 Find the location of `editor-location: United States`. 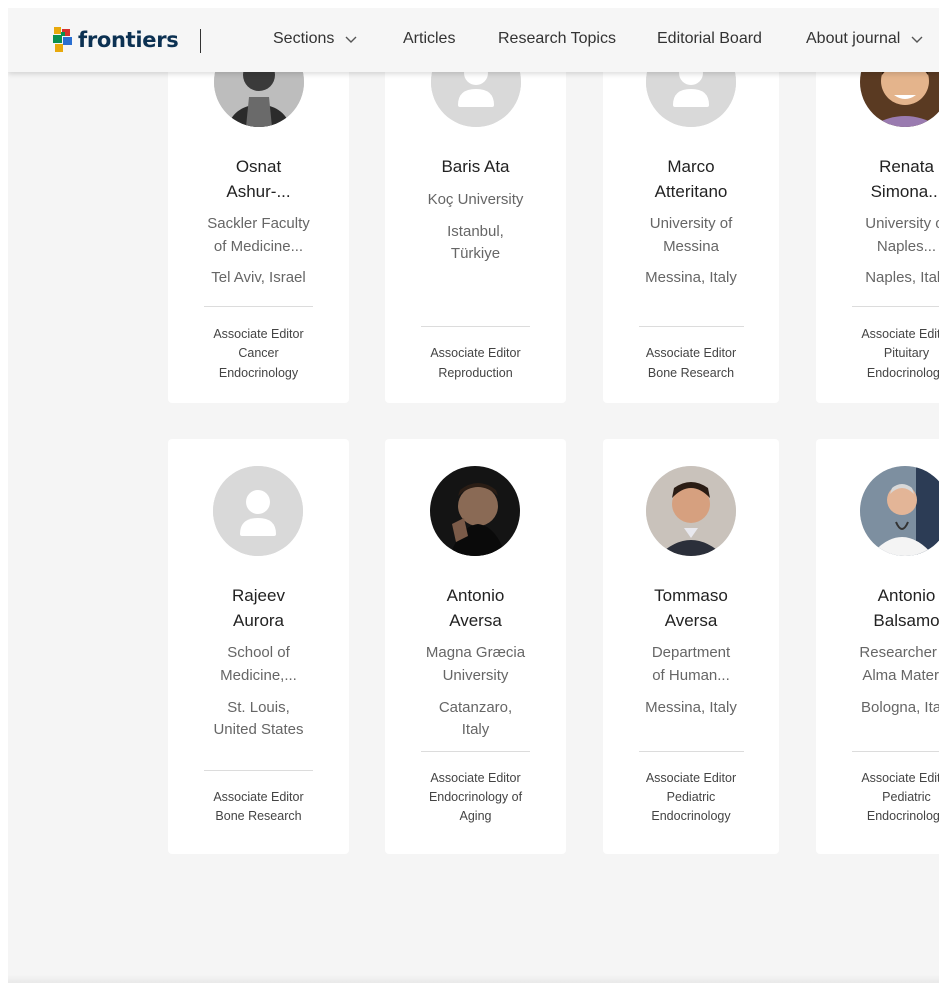

editor-location: United States is located at coordinates (258, 729).